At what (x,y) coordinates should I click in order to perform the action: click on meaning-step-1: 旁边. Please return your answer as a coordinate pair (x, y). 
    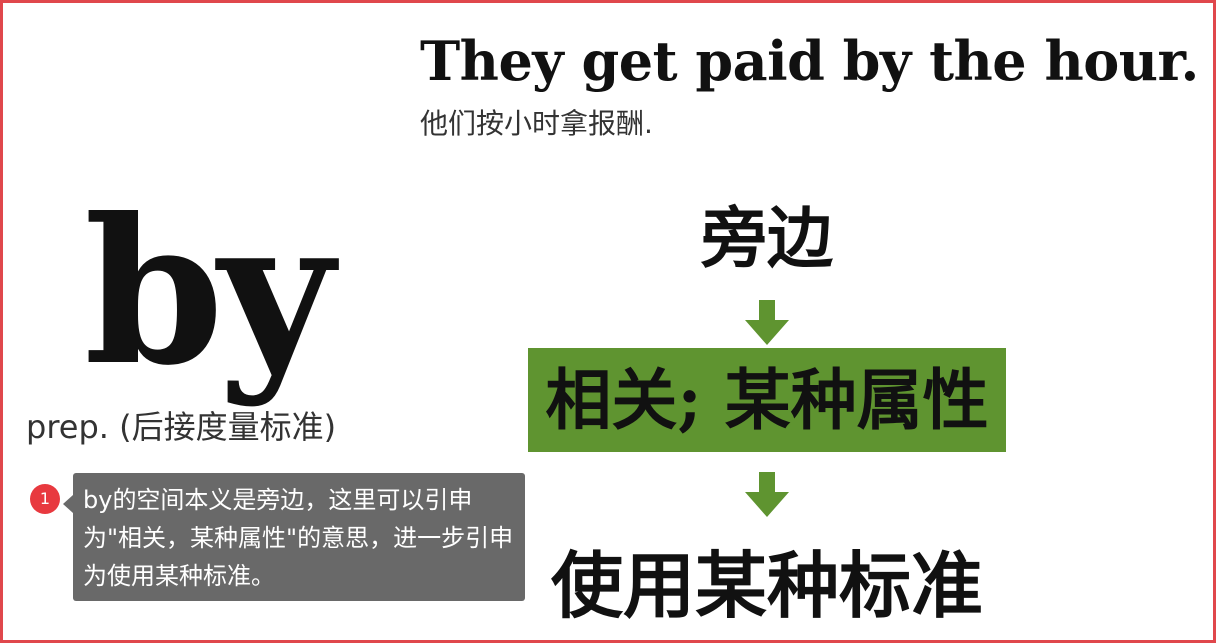
    Looking at the image, I should click on (767, 238).